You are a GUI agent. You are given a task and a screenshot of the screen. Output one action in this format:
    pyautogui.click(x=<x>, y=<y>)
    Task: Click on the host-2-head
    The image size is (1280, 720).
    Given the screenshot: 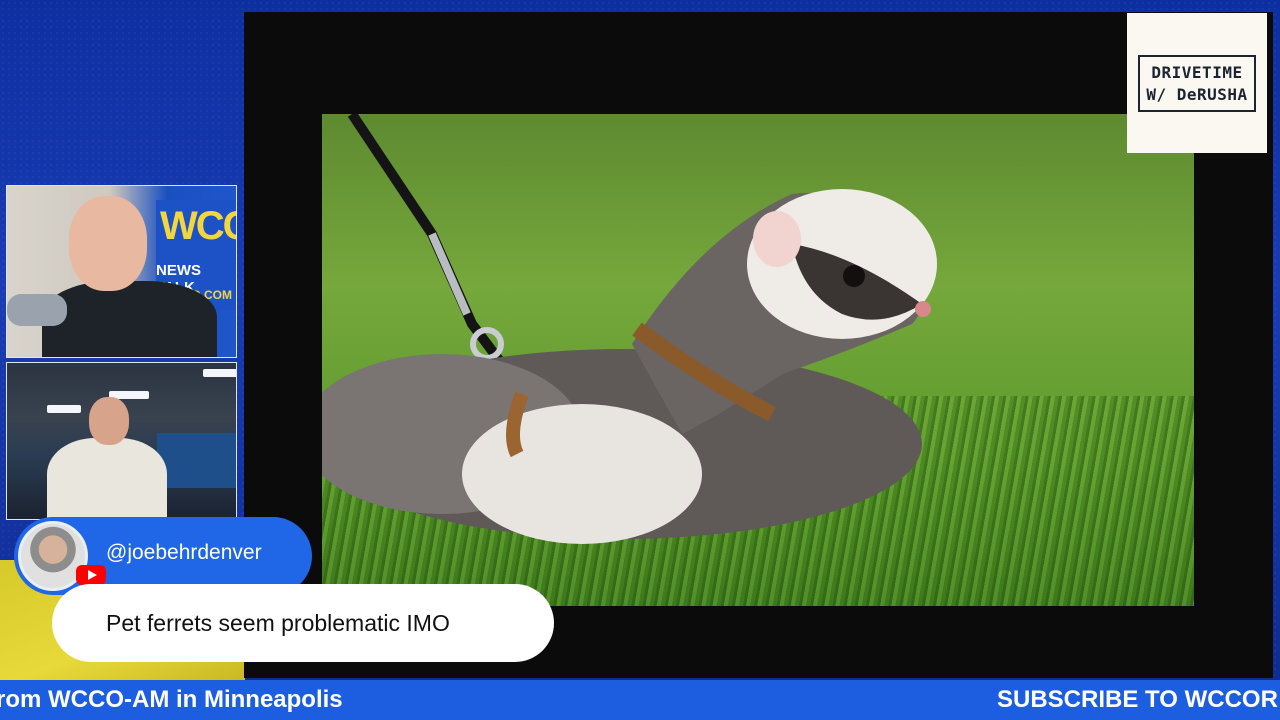 What is the action you would take?
    pyautogui.click(x=109, y=421)
    